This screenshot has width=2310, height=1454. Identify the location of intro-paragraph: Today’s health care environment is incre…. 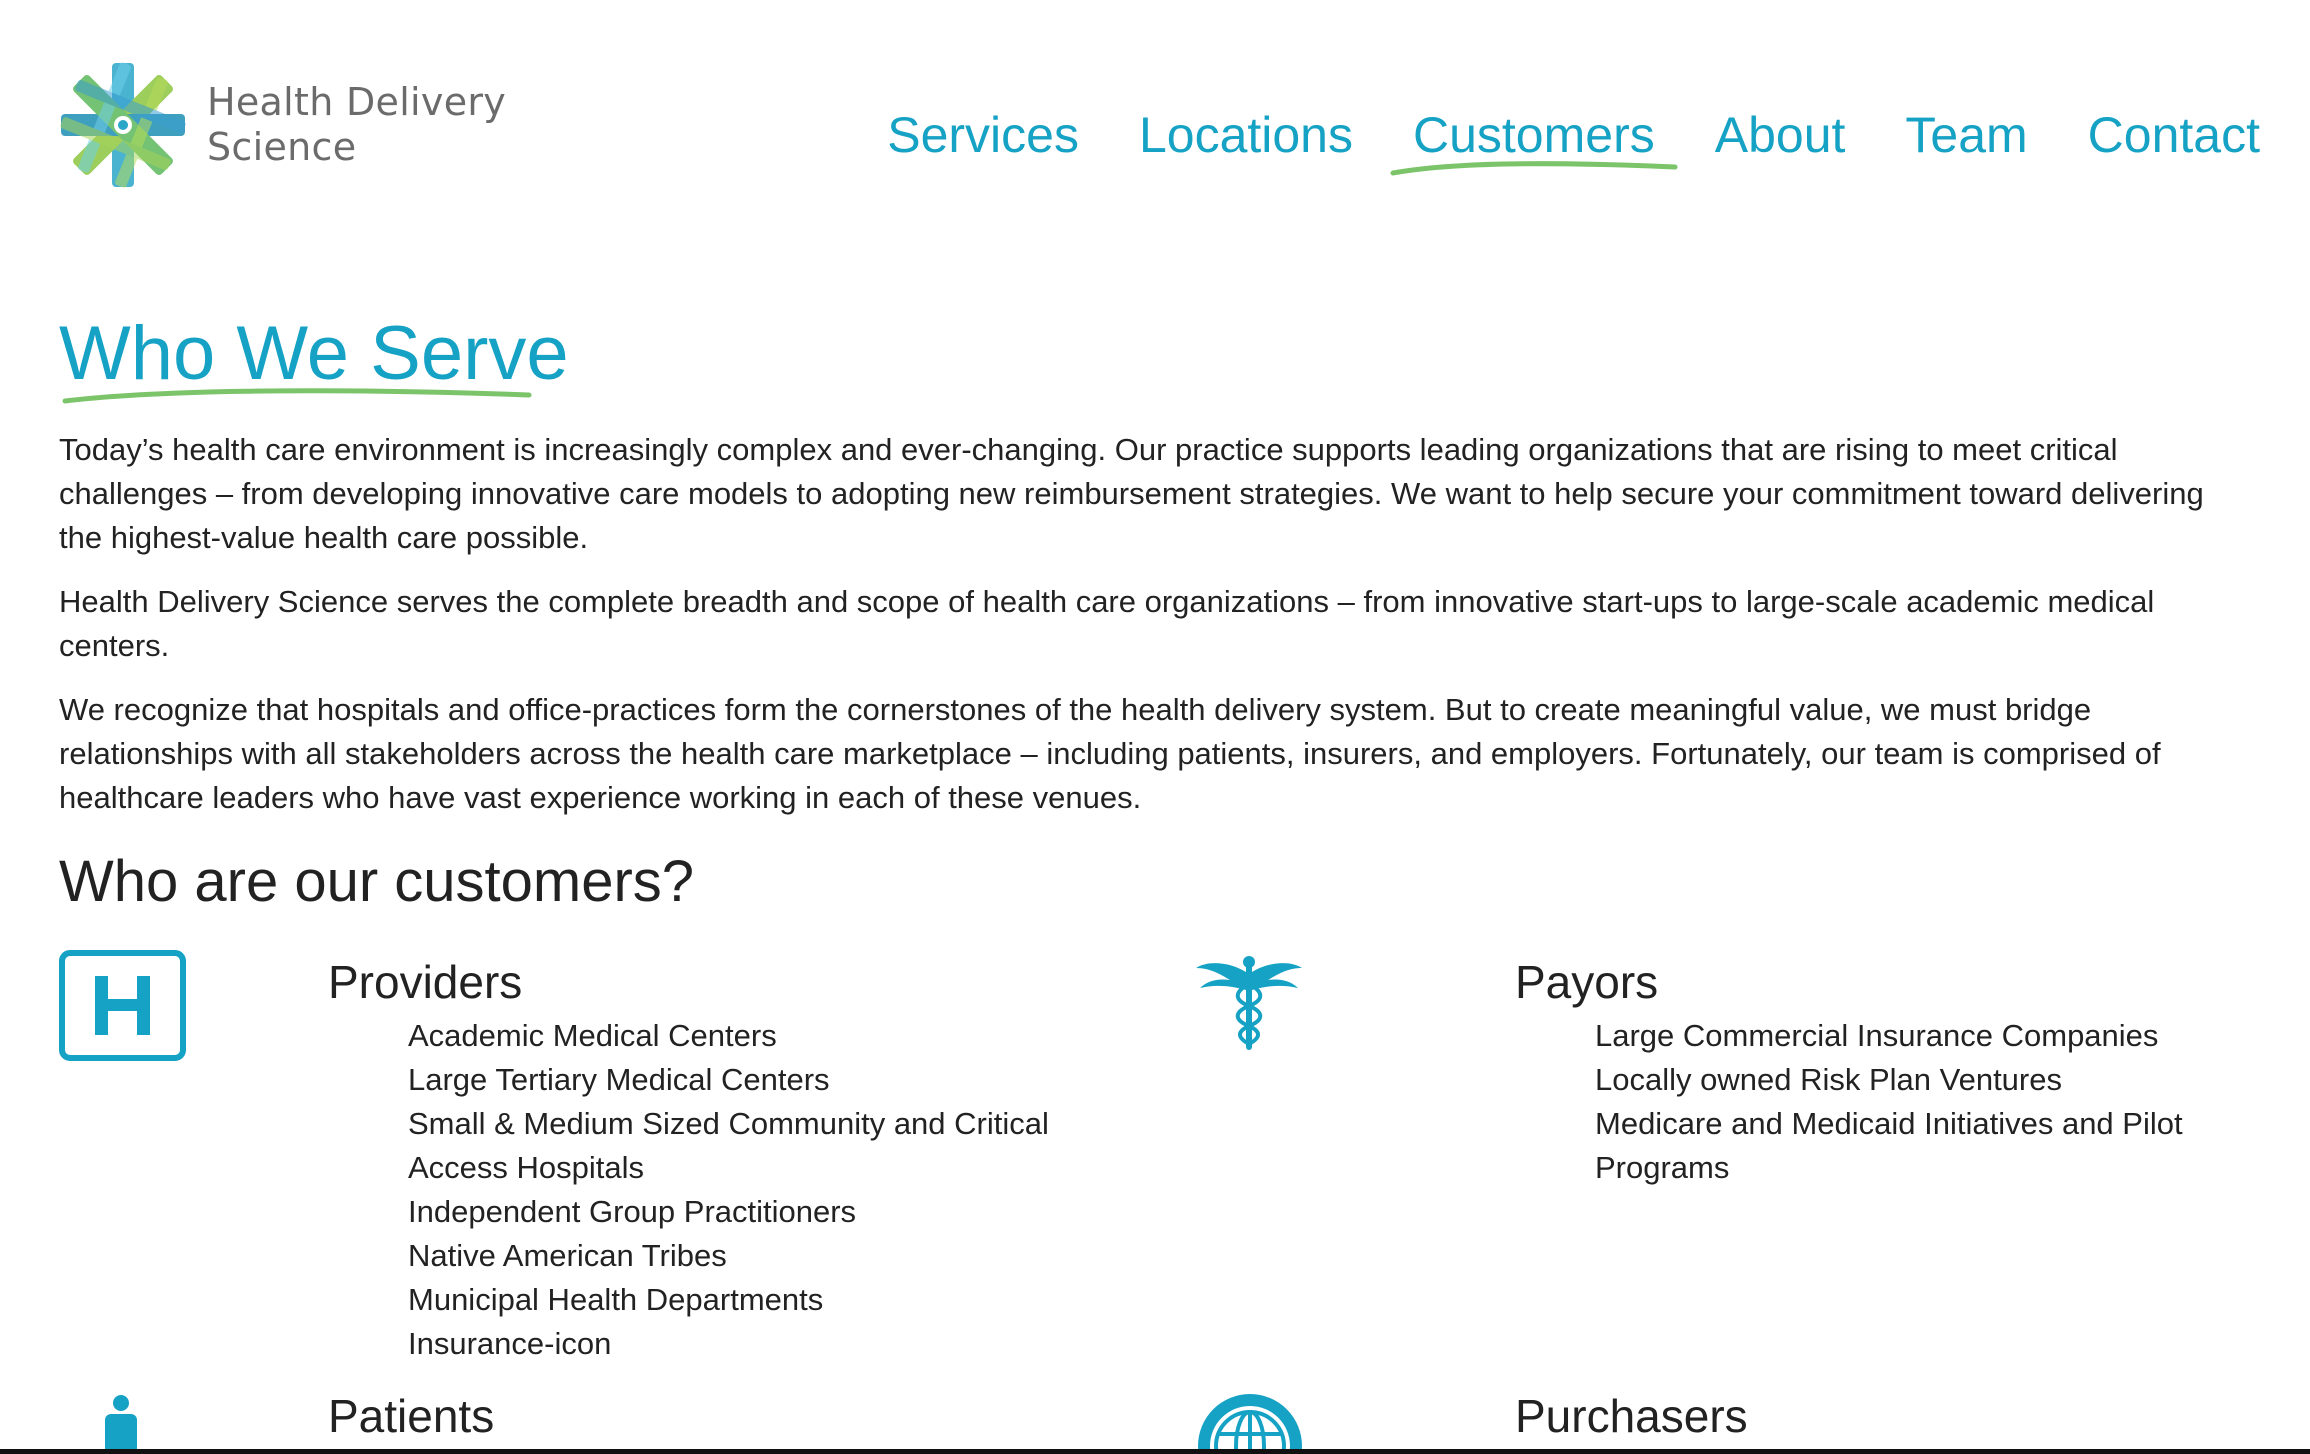
(1131, 493).